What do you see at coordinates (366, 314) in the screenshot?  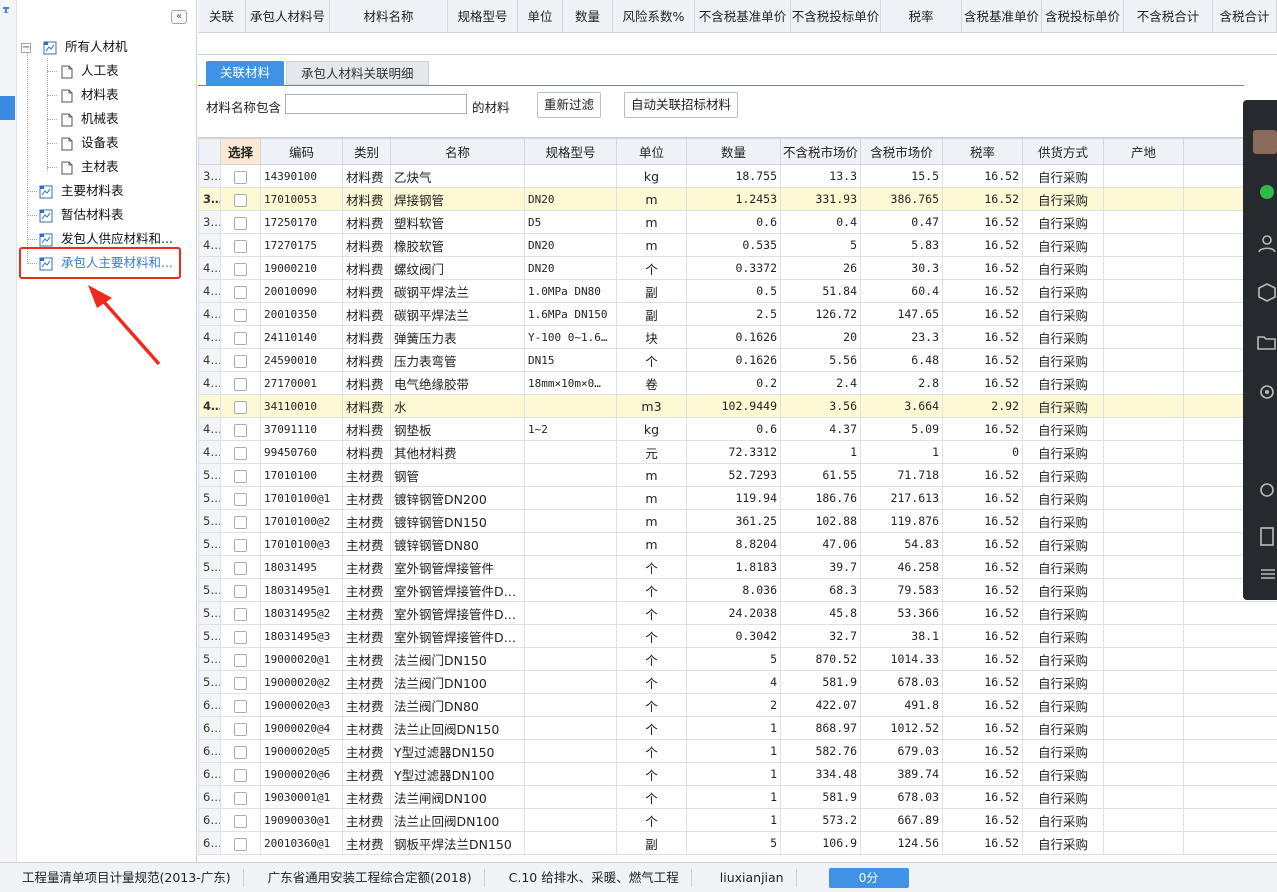 I see `category-cell: 材料费` at bounding box center [366, 314].